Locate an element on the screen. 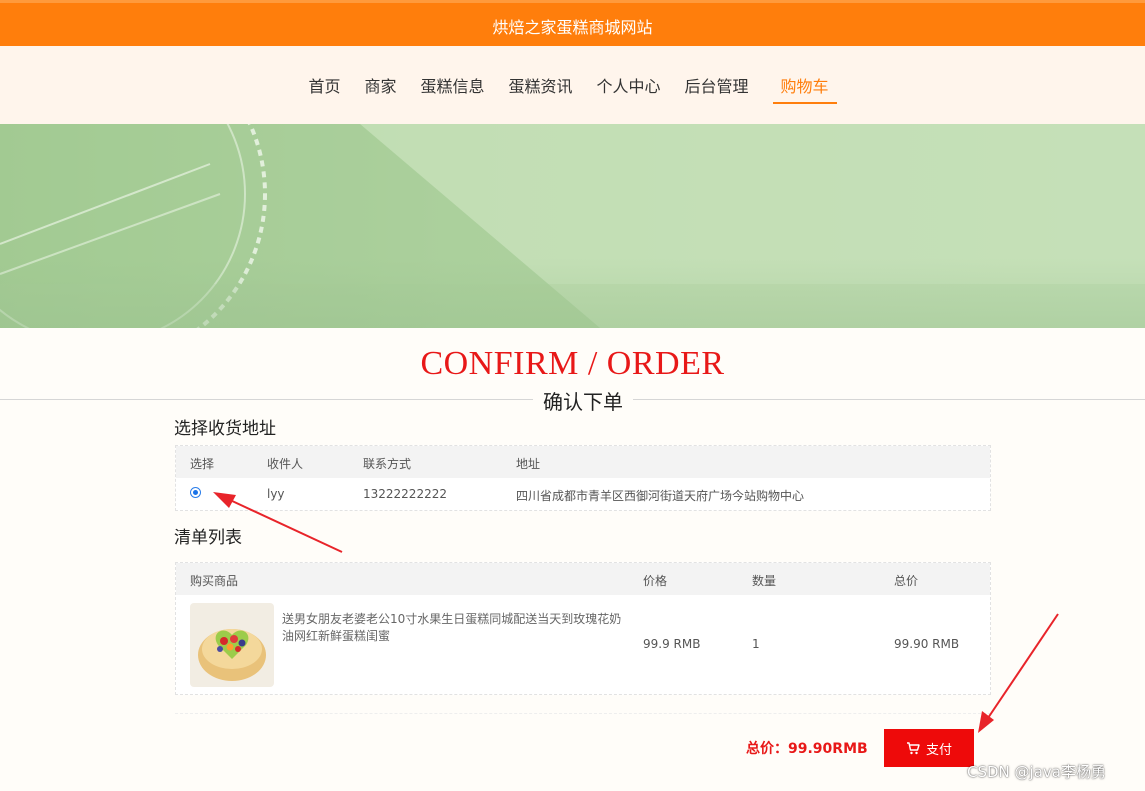 The image size is (1145, 791). order-section-title: 清单列表 is located at coordinates (208, 538).